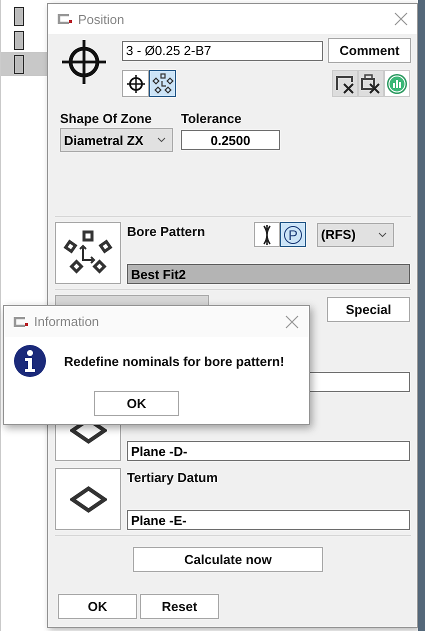 The image size is (425, 631). I want to click on dialog-title: Information, so click(67, 321).